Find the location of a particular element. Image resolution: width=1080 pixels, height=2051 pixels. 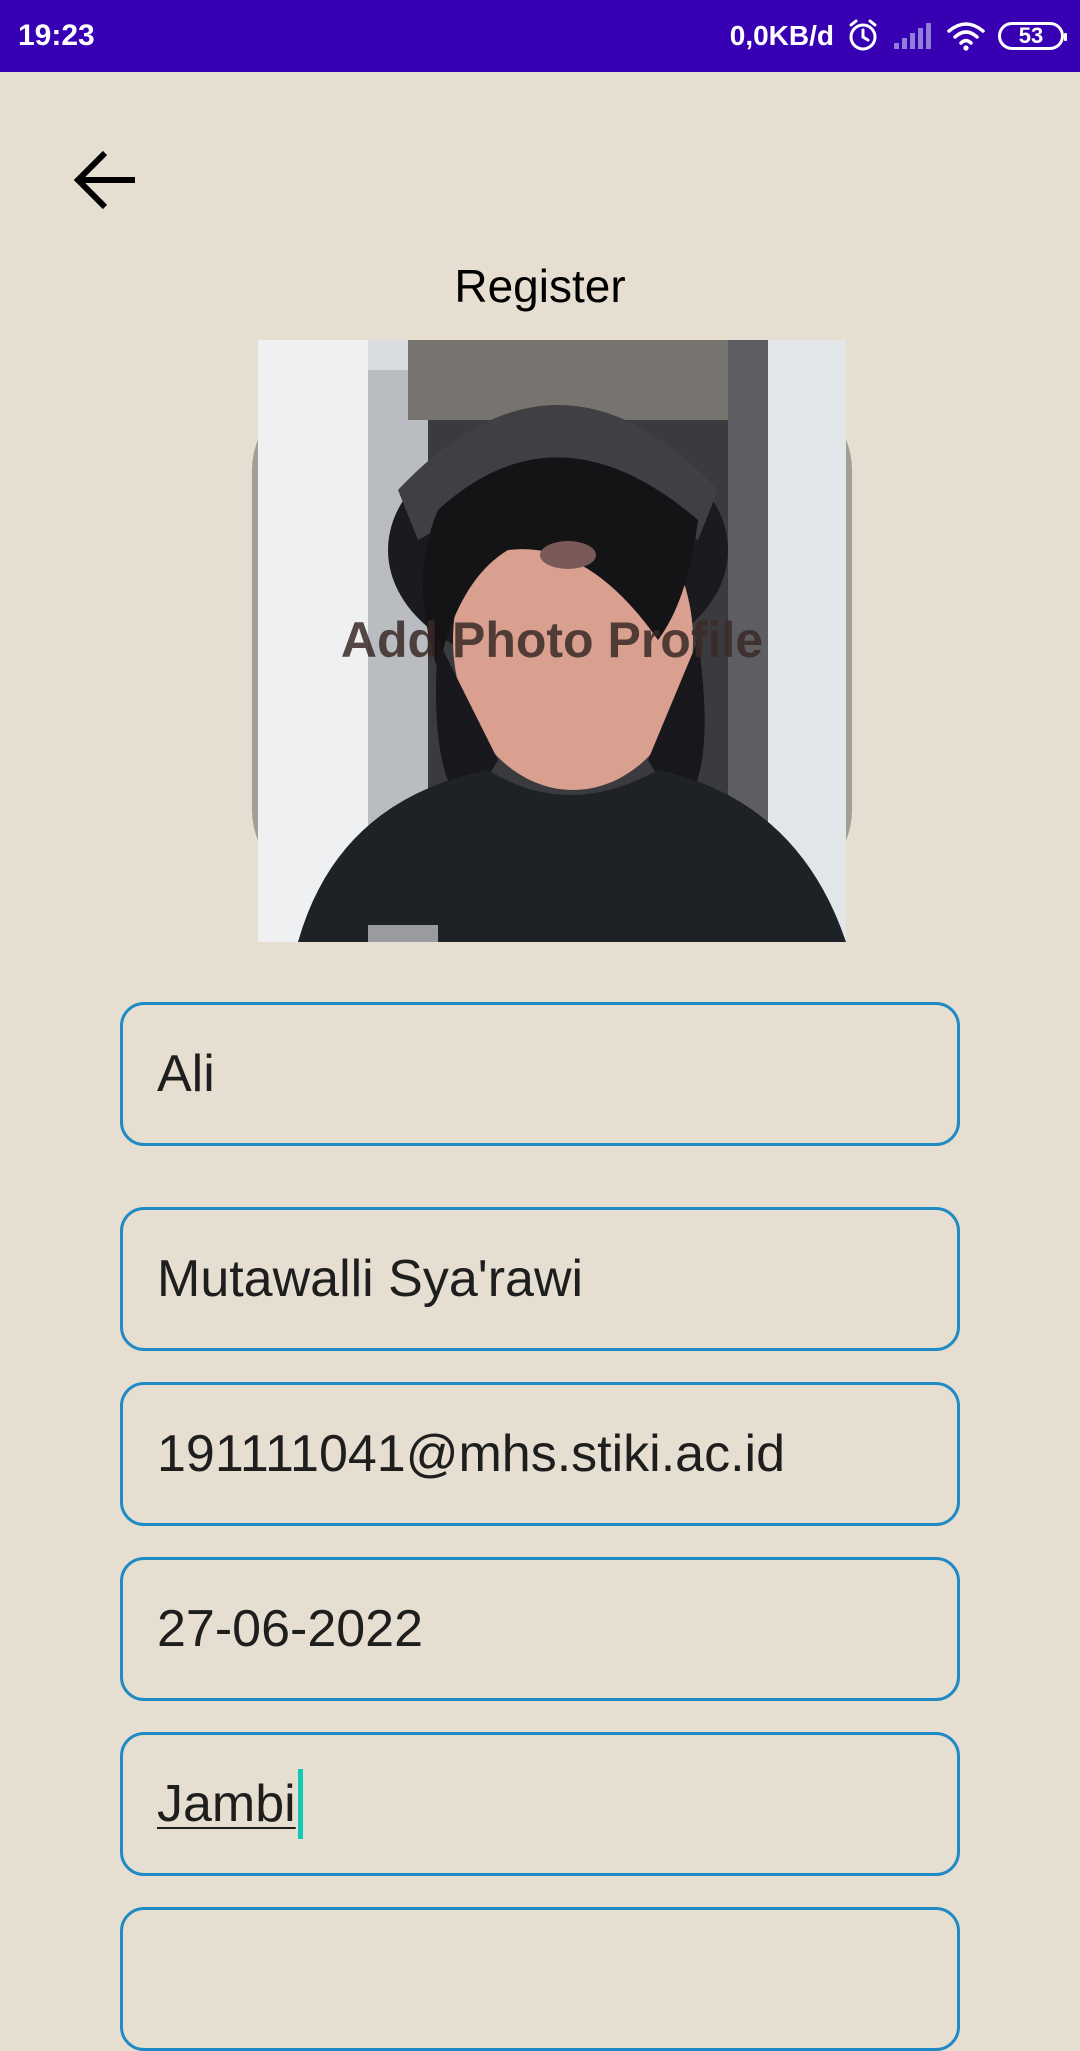

last-name-field: Mutawalli Sya'rawi is located at coordinates (540, 1279).